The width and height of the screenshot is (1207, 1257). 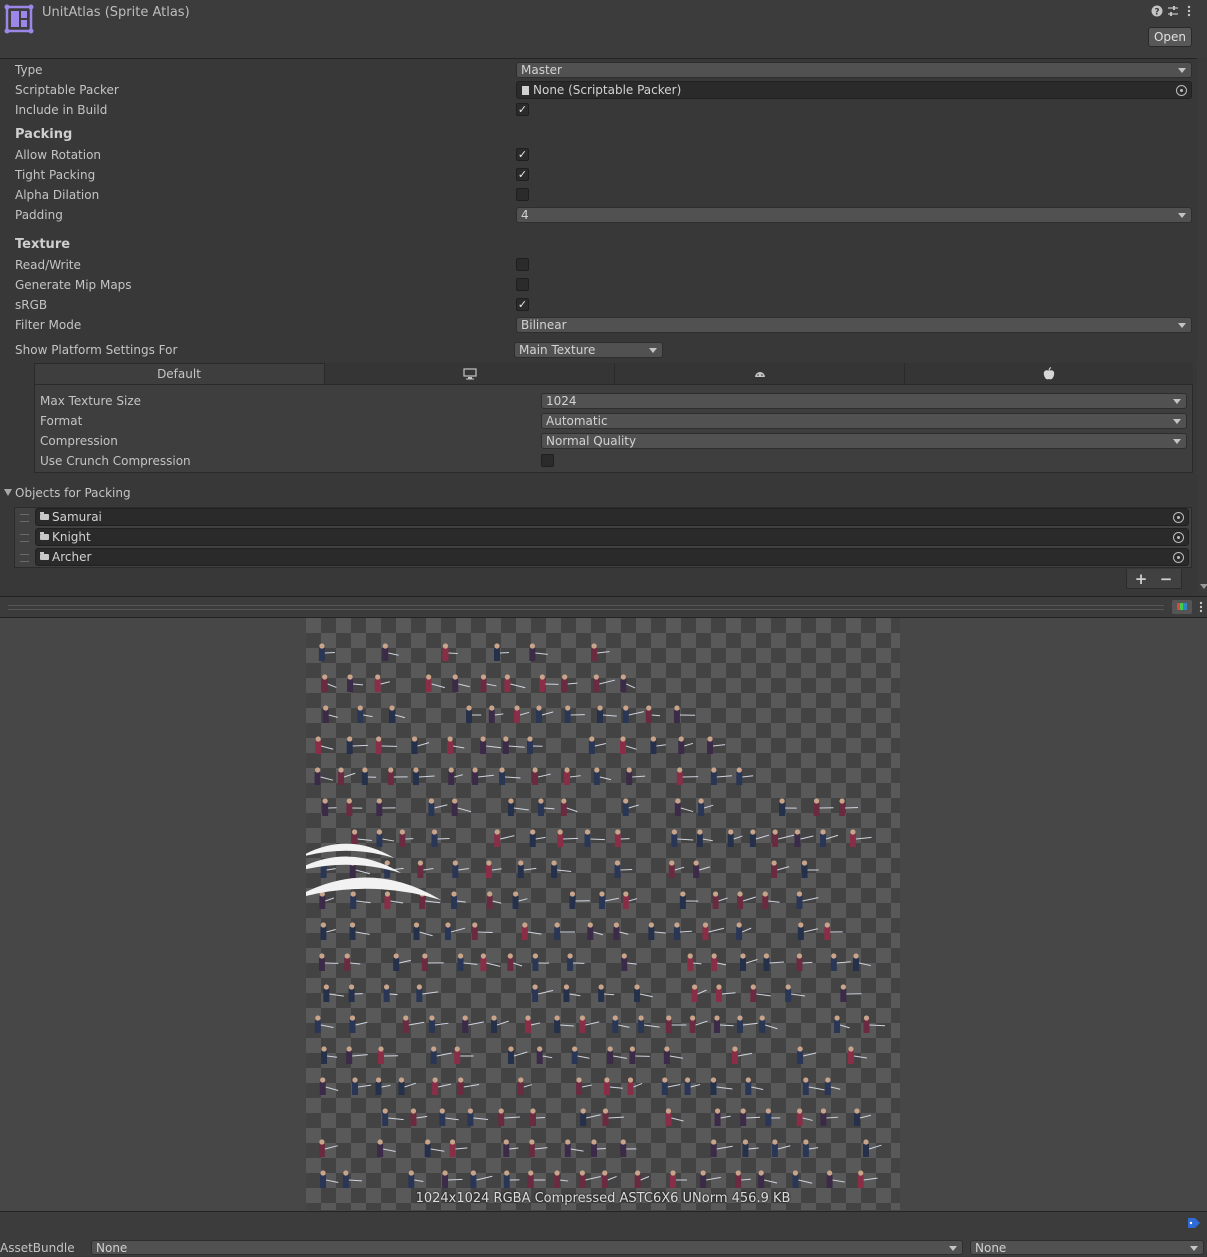 What do you see at coordinates (1194, 1223) in the screenshot?
I see `label-tag-icon` at bounding box center [1194, 1223].